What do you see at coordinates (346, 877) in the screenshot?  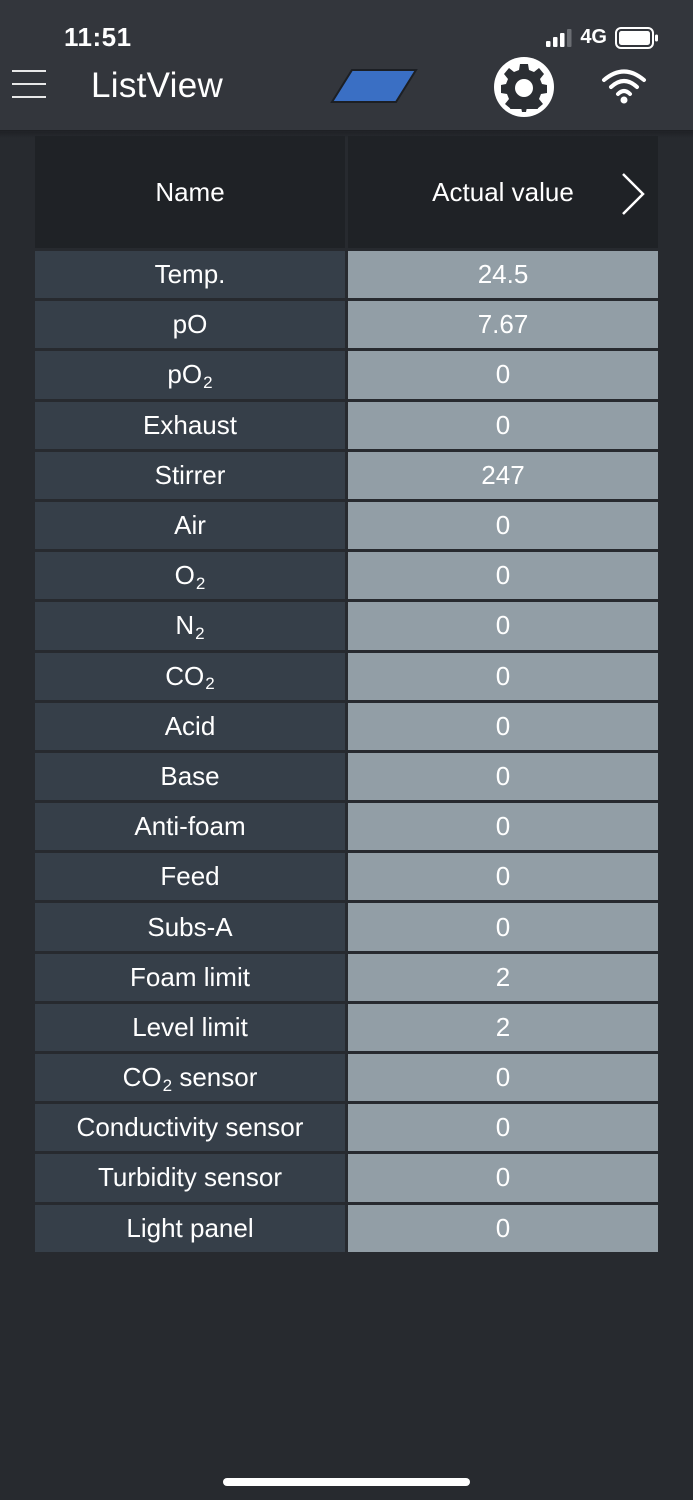 I see `table-row: Feed 0` at bounding box center [346, 877].